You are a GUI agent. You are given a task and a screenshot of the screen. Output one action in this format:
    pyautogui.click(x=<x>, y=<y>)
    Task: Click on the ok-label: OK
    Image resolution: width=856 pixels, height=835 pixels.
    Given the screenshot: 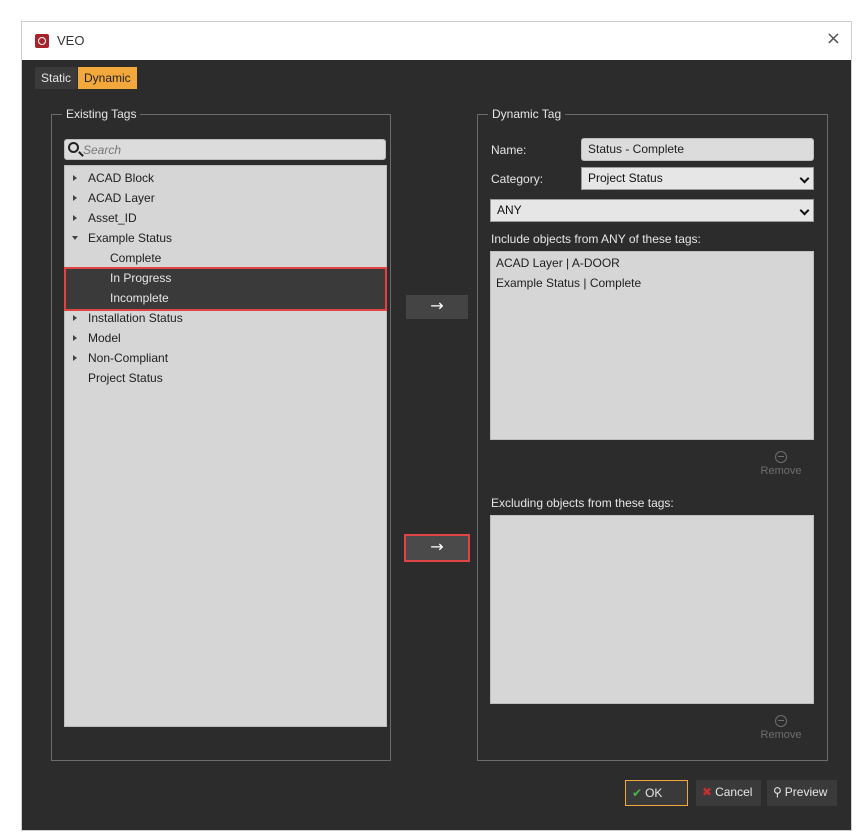 What is the action you would take?
    pyautogui.click(x=654, y=793)
    